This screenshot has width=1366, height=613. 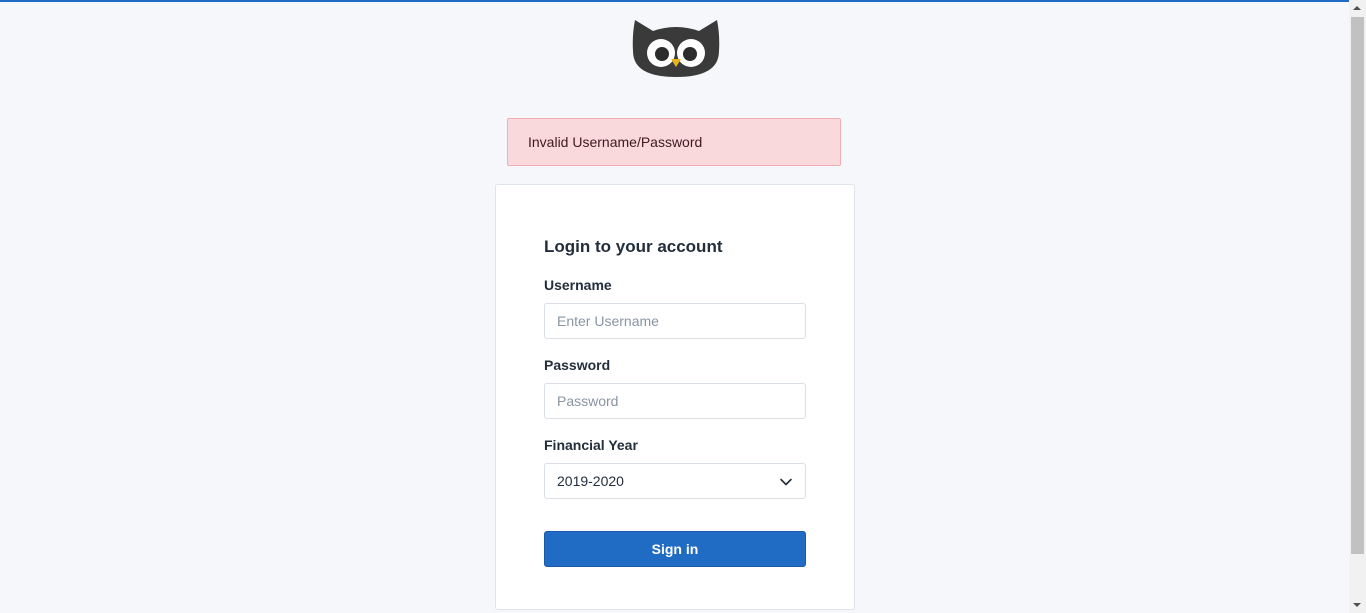 I want to click on scroll-down-icon, so click(x=1357, y=605).